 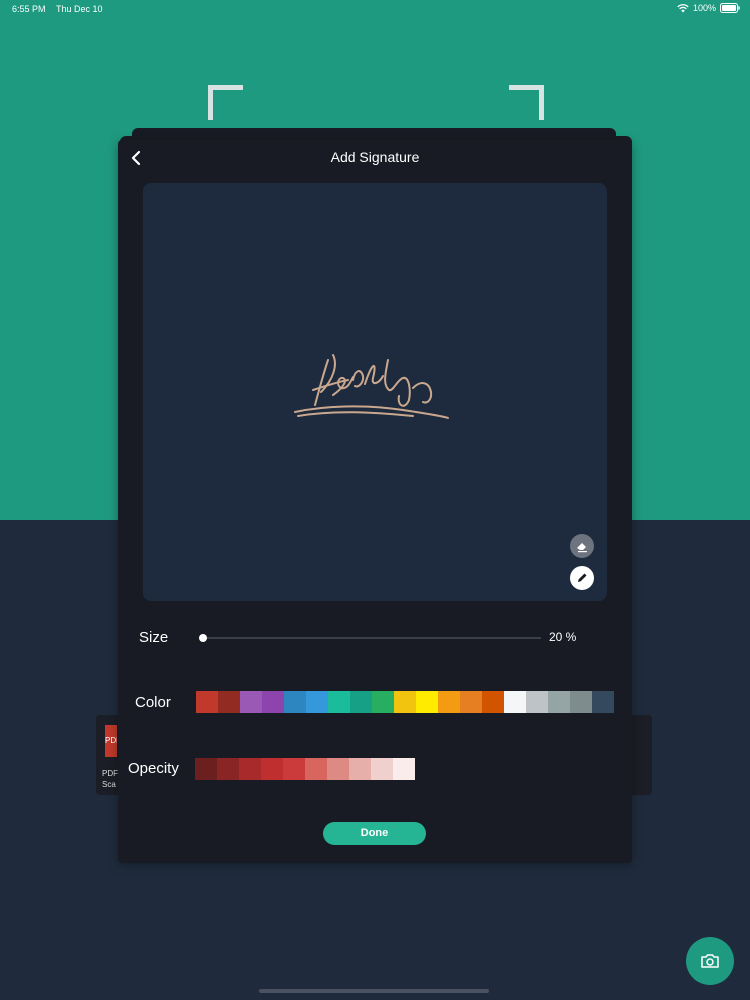 What do you see at coordinates (374, 991) in the screenshot?
I see `home-indicator` at bounding box center [374, 991].